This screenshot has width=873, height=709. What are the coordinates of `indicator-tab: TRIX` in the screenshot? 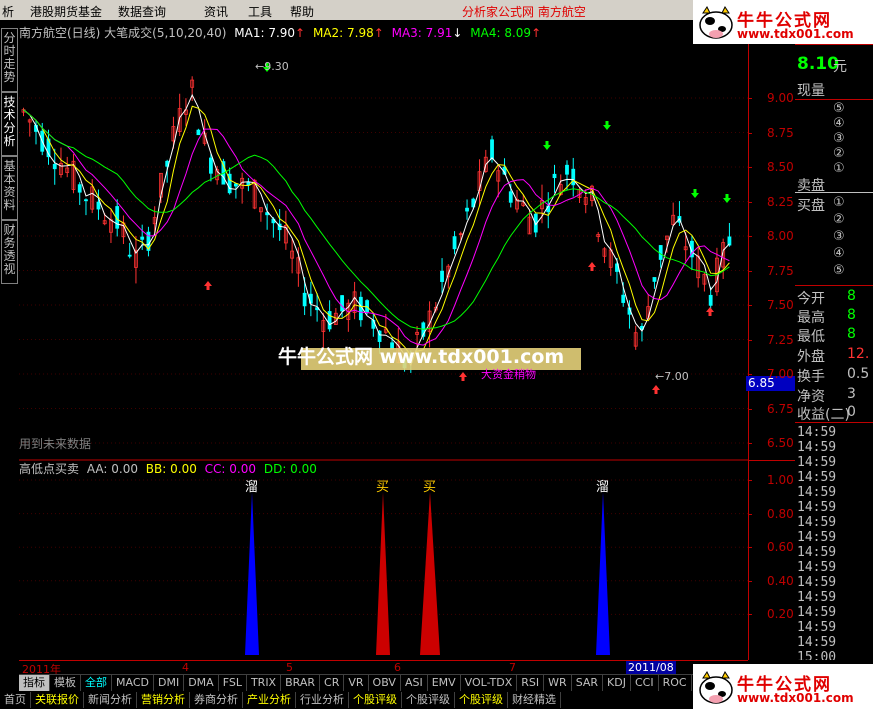 It's located at (264, 683).